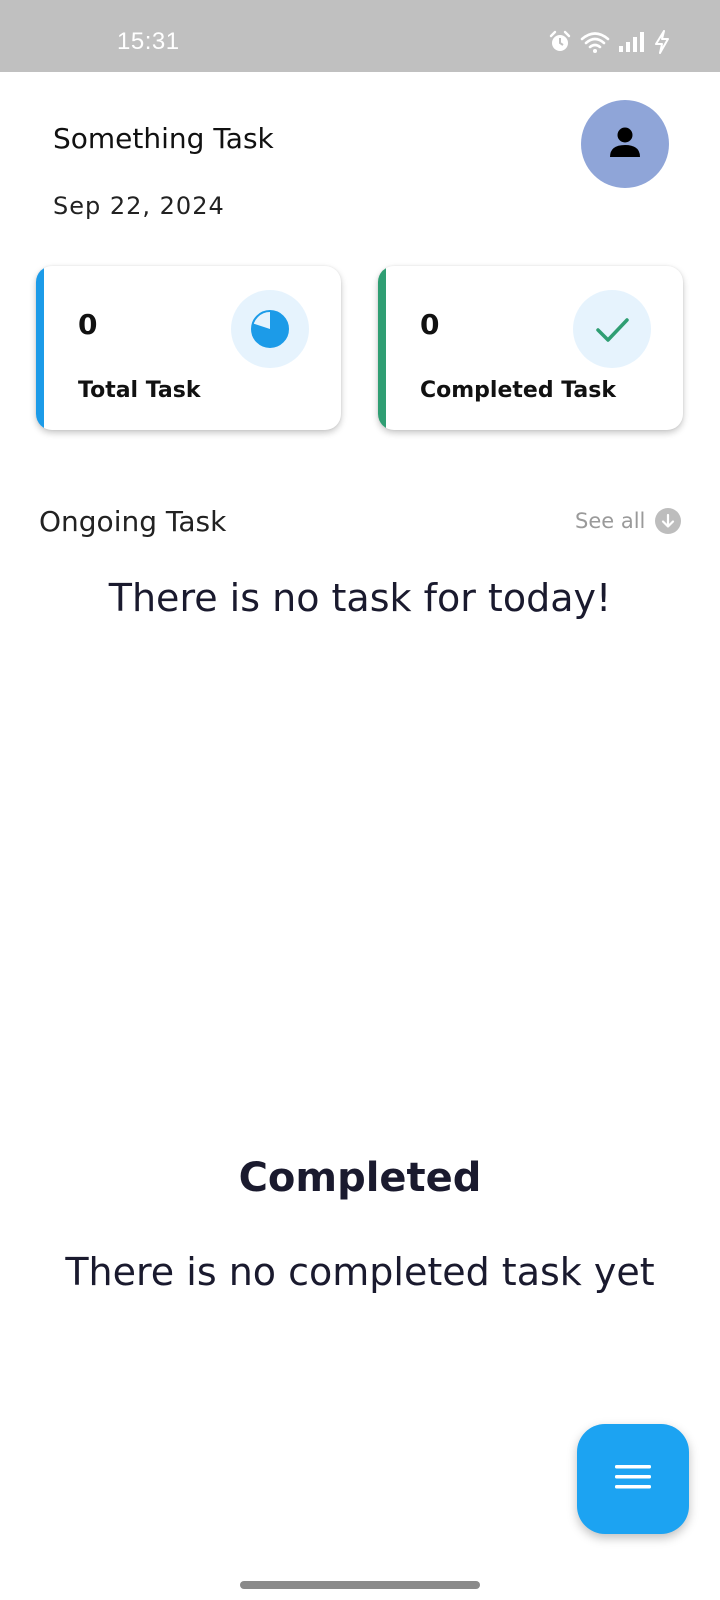 The image size is (720, 1600). Describe the element at coordinates (88, 324) in the screenshot. I see `total-task-count: 0` at that location.